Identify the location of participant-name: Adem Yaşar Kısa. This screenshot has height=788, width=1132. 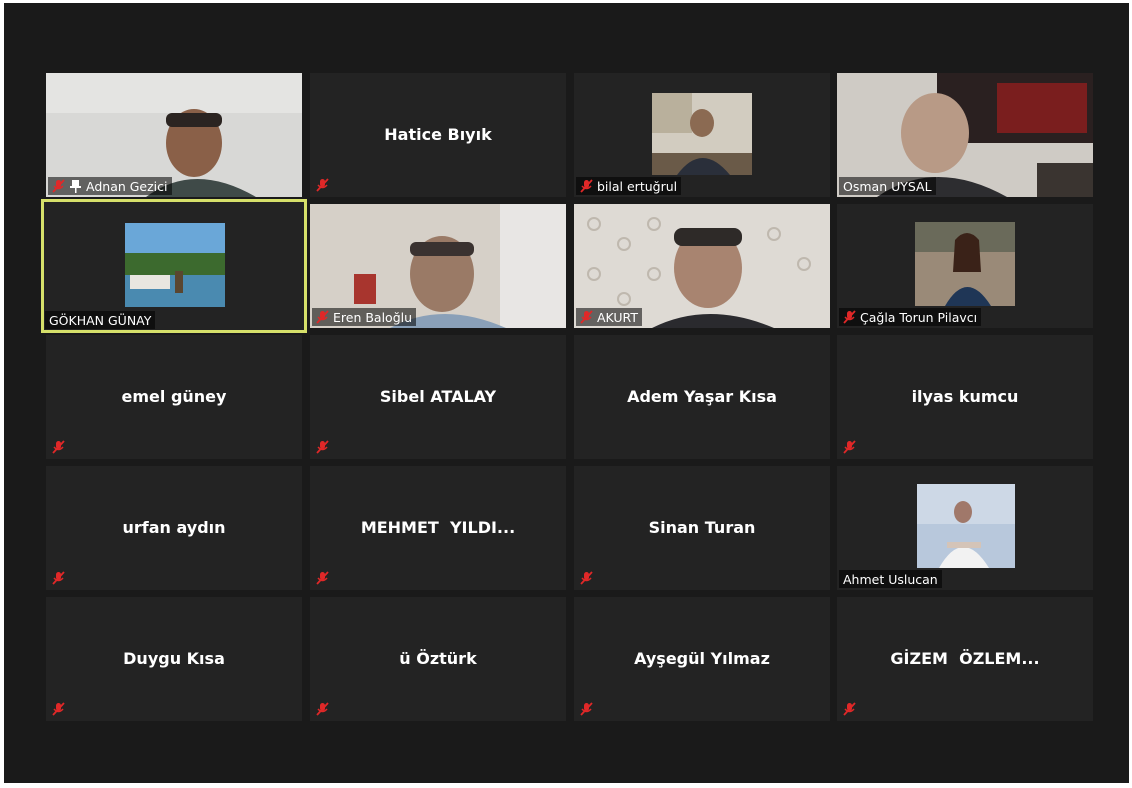
(702, 396).